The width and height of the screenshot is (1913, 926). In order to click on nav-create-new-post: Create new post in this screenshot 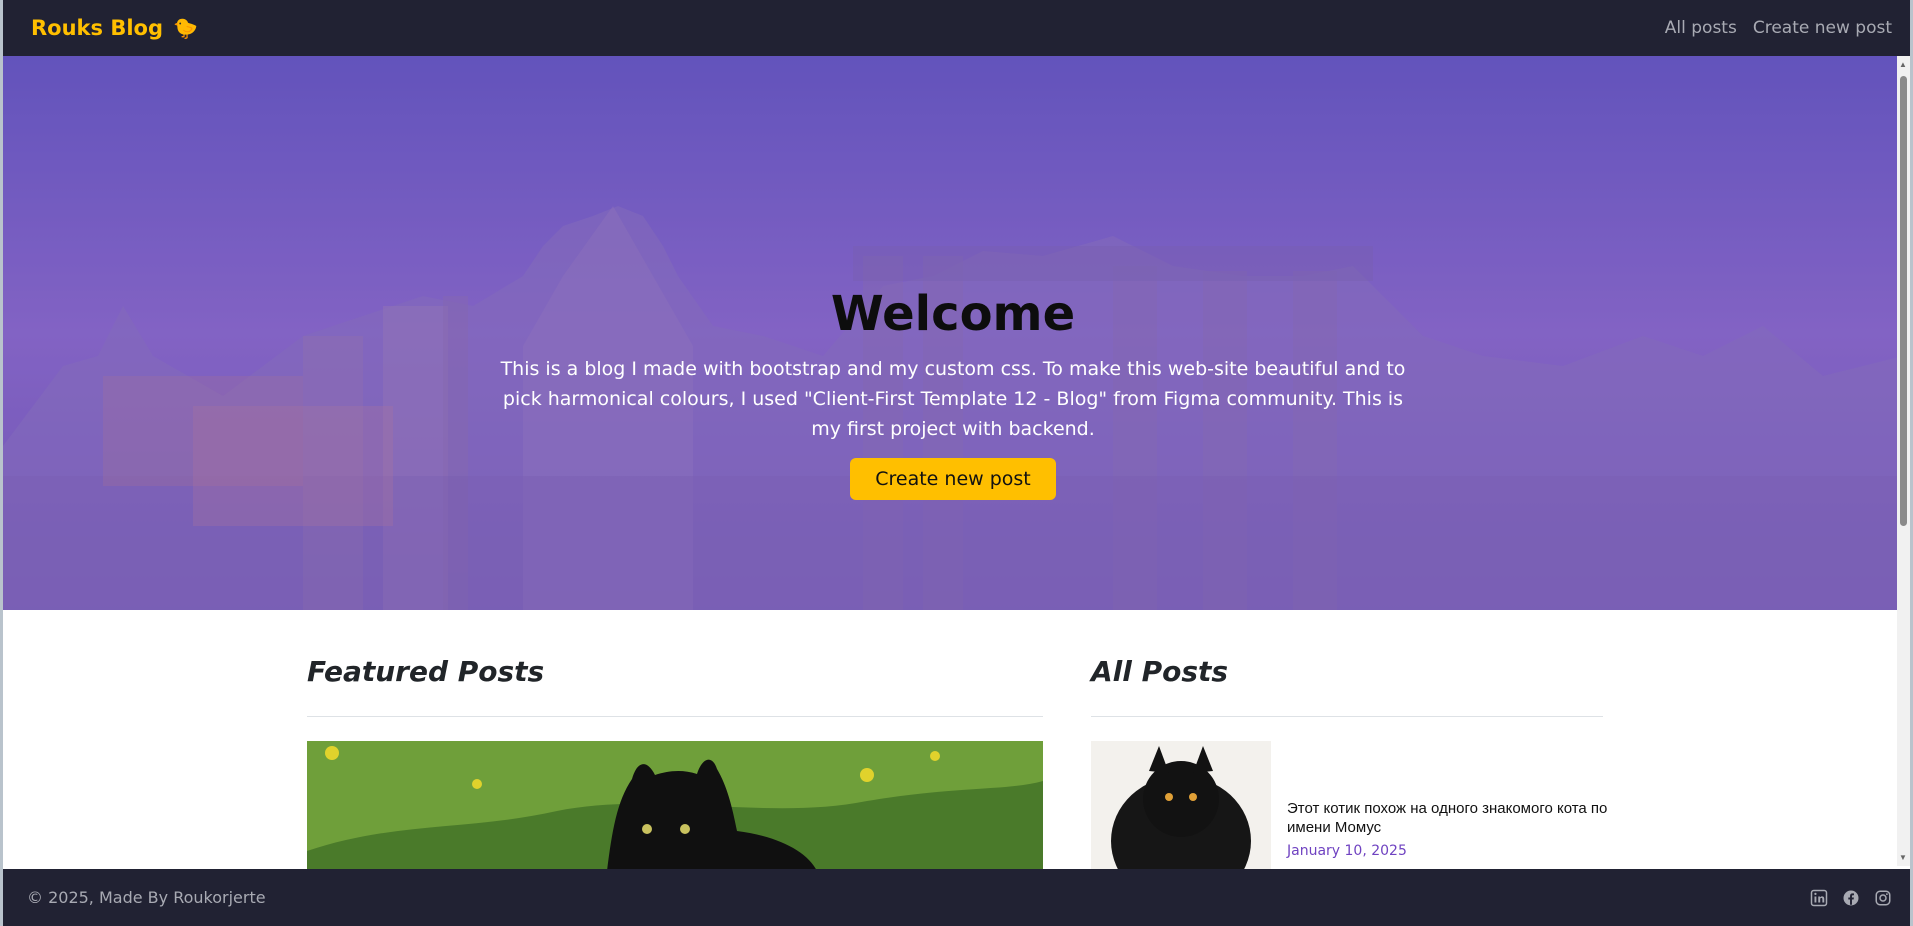, I will do `click(1822, 28)`.